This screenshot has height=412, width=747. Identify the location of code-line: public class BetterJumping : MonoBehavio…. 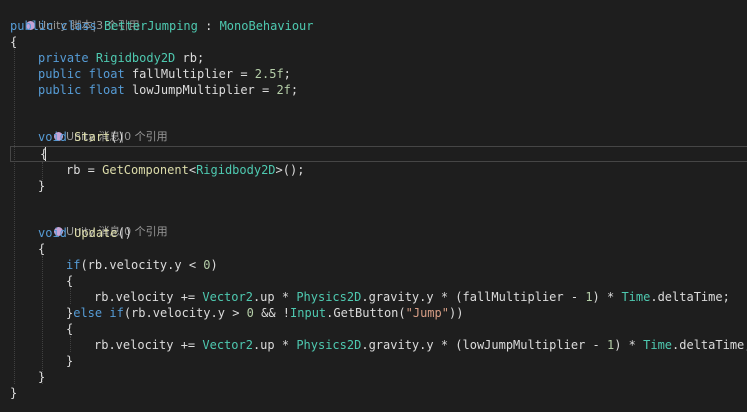
(162, 26).